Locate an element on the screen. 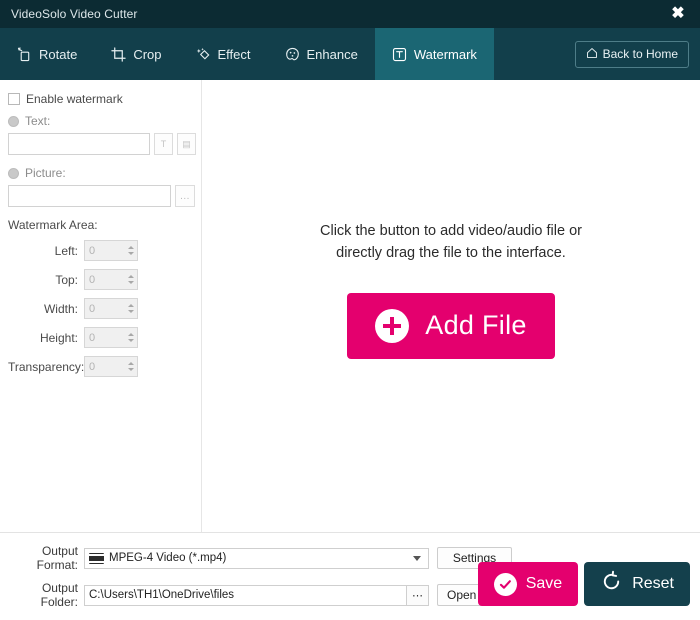 The height and width of the screenshot is (620, 700). field-left-row: Left: 0 is located at coordinates (100, 250).